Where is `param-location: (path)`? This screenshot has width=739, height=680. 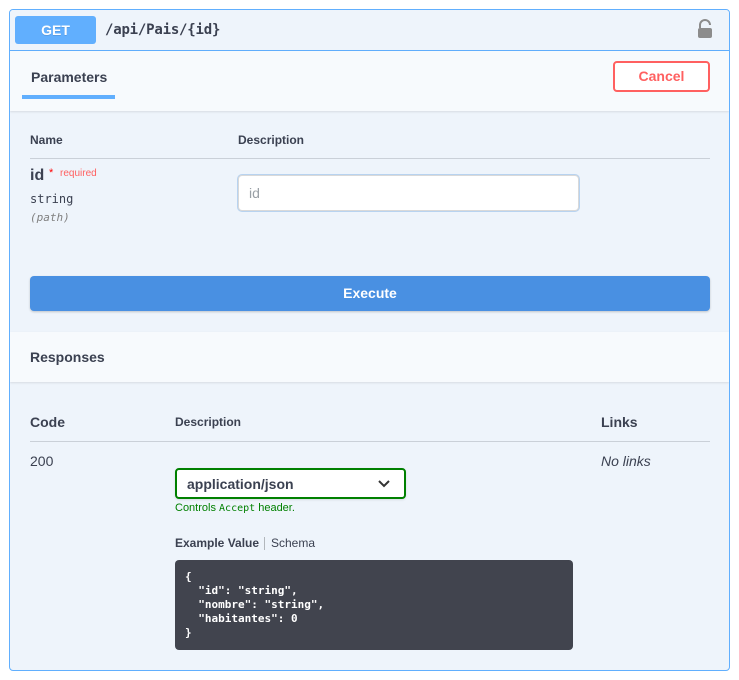 param-location: (path) is located at coordinates (50, 217).